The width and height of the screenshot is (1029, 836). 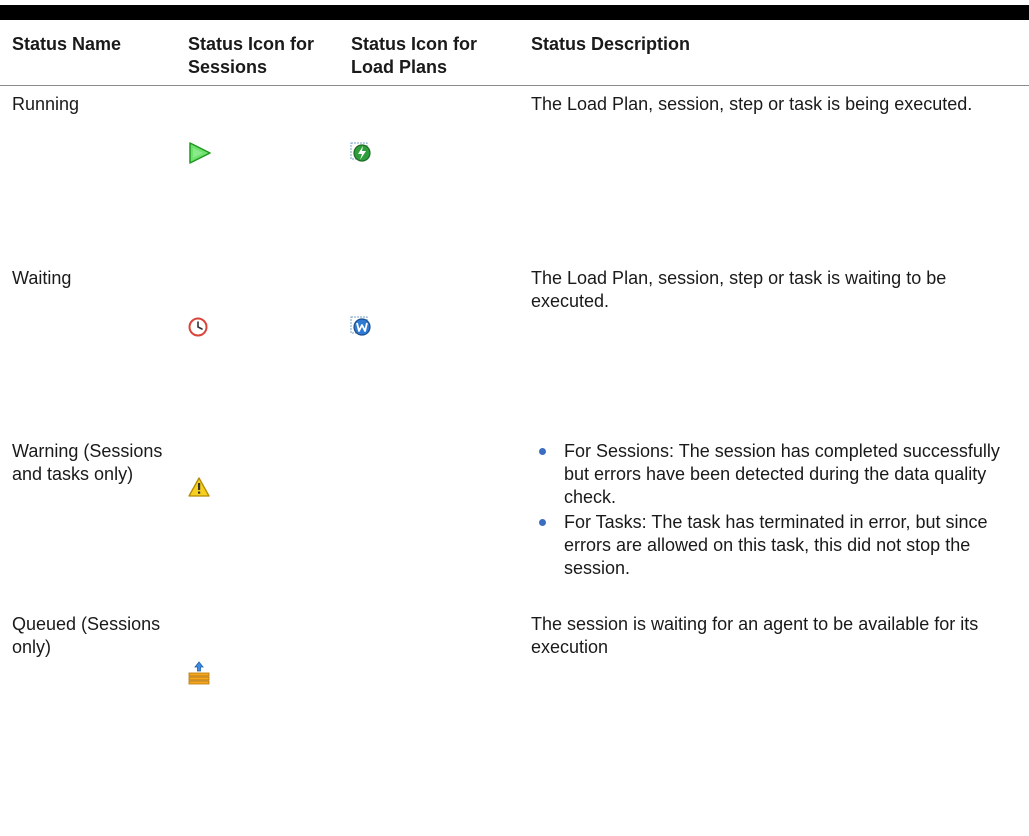 What do you see at coordinates (199, 486) in the screenshot?
I see `warning-triangle-icon` at bounding box center [199, 486].